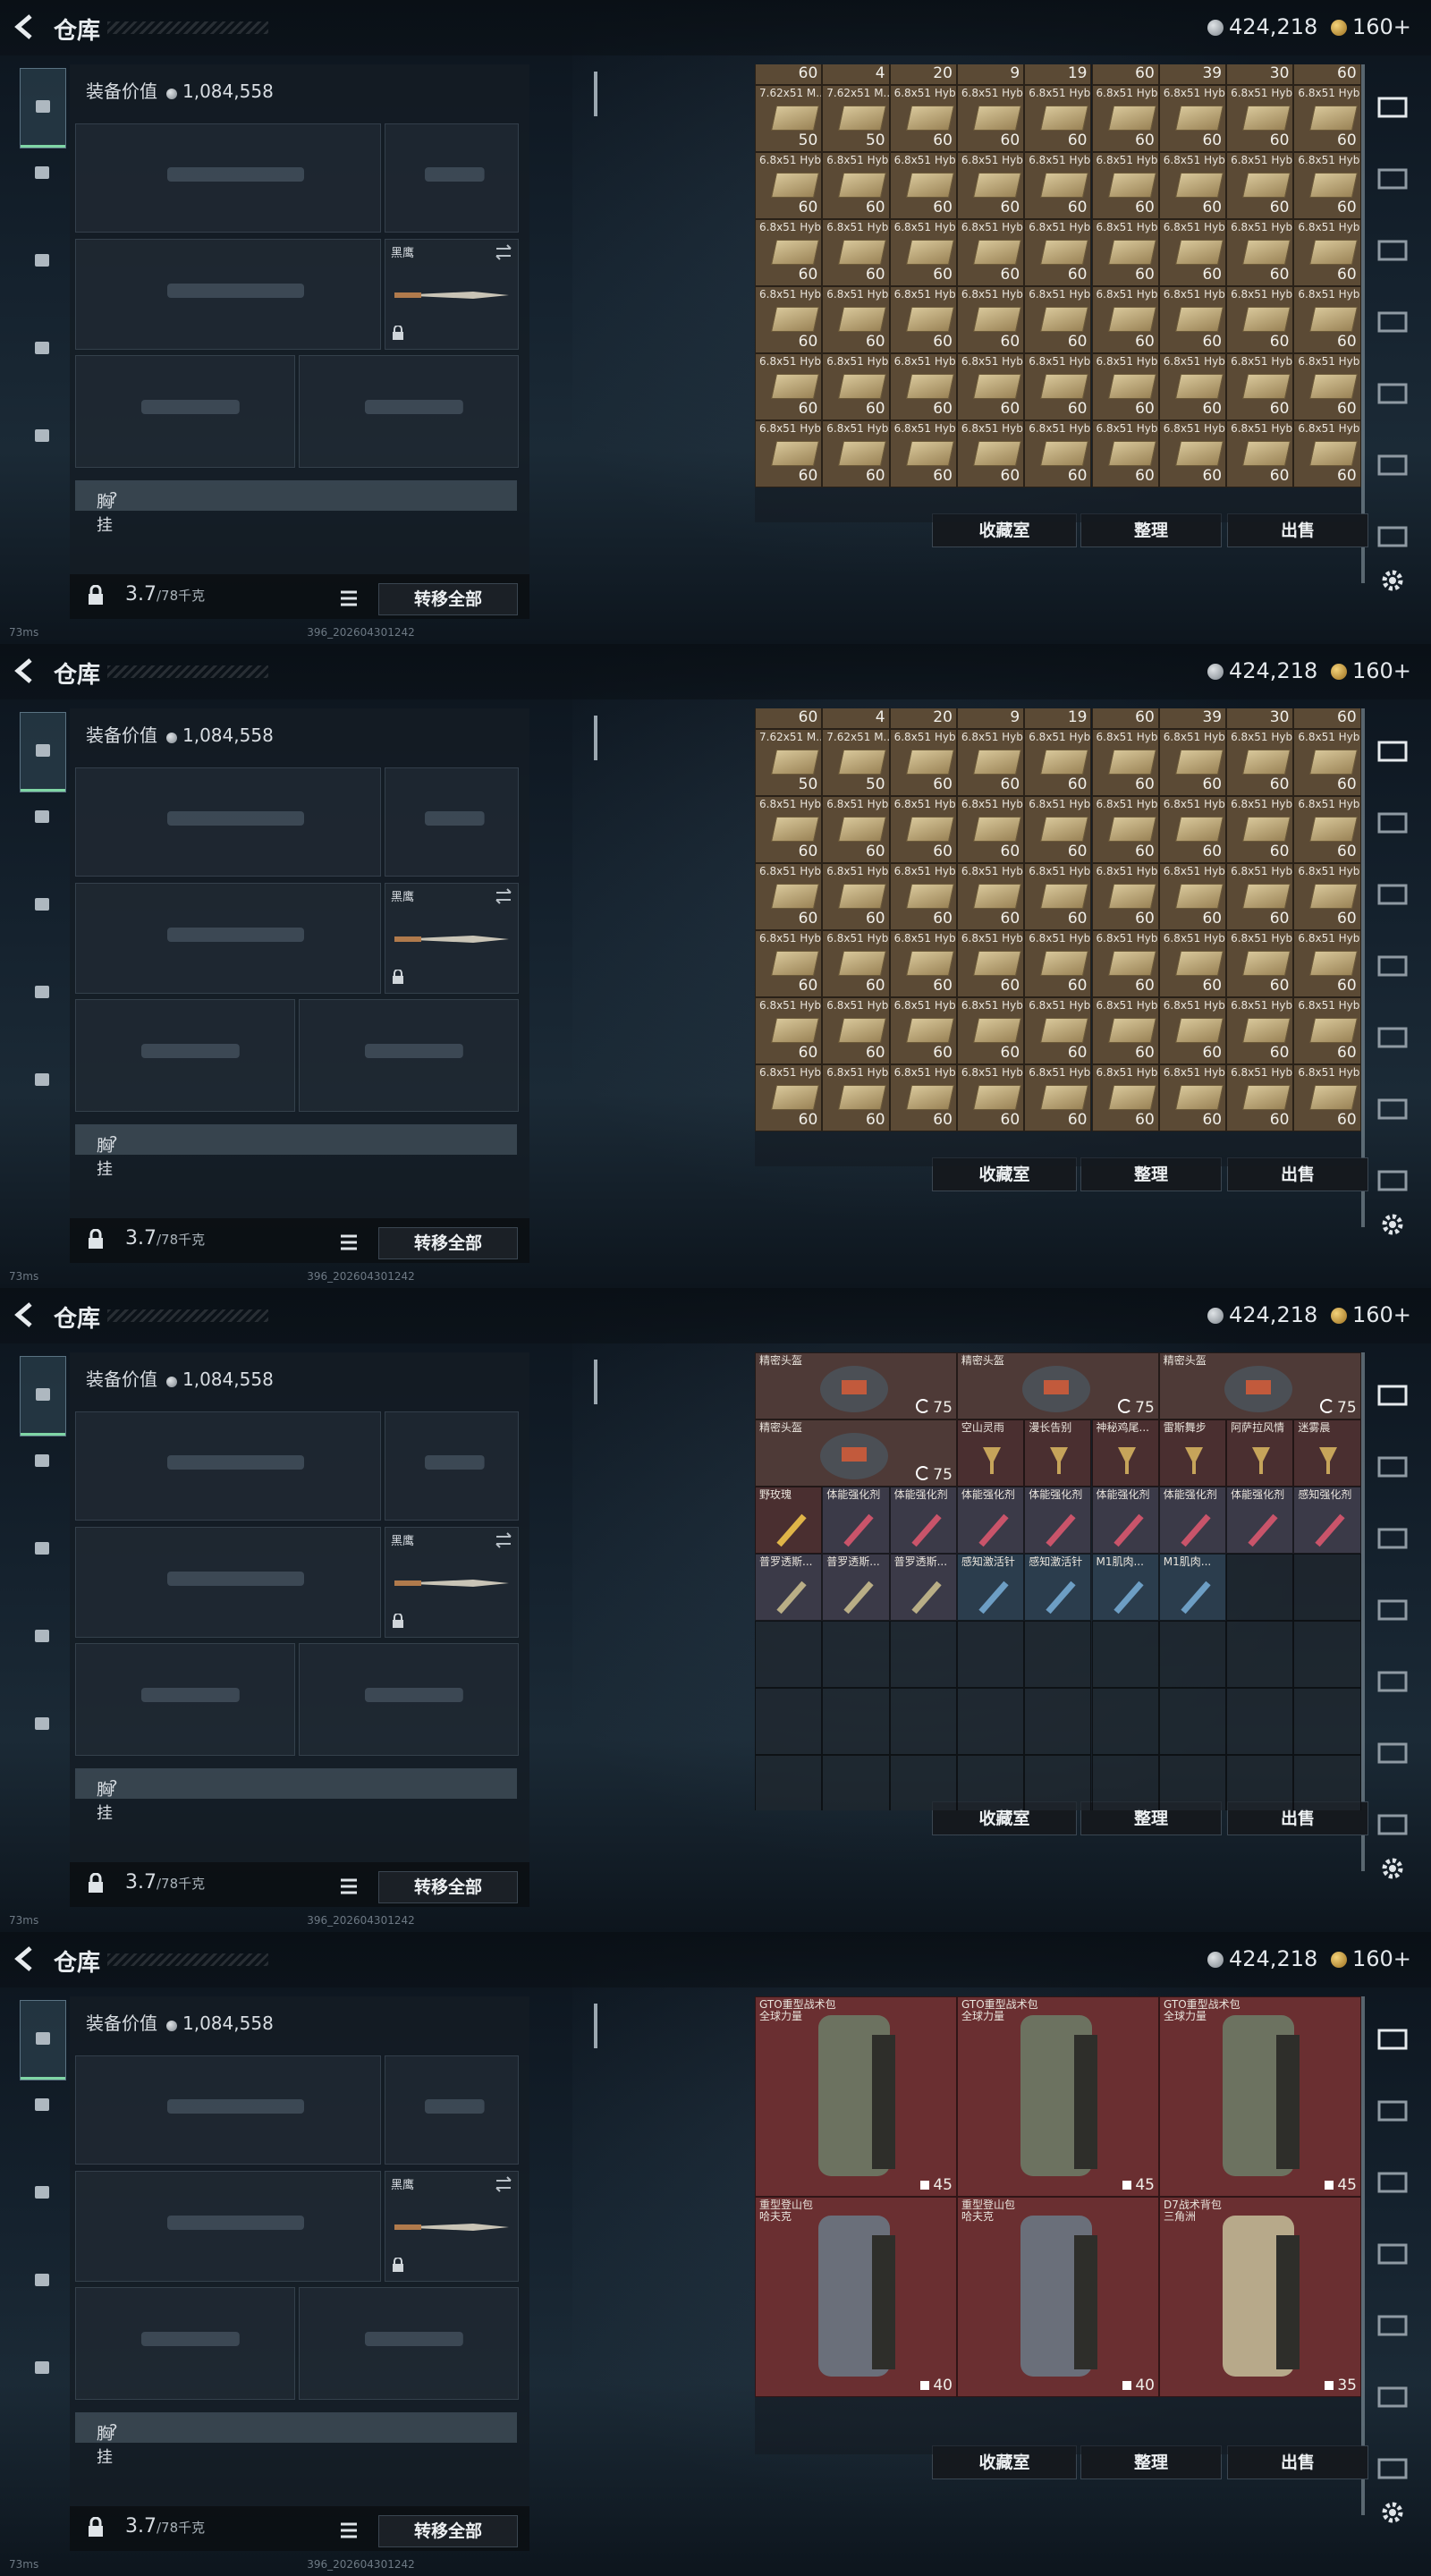  Describe the element at coordinates (1058, 74) in the screenshot. I see `inventory-item: 19` at that location.